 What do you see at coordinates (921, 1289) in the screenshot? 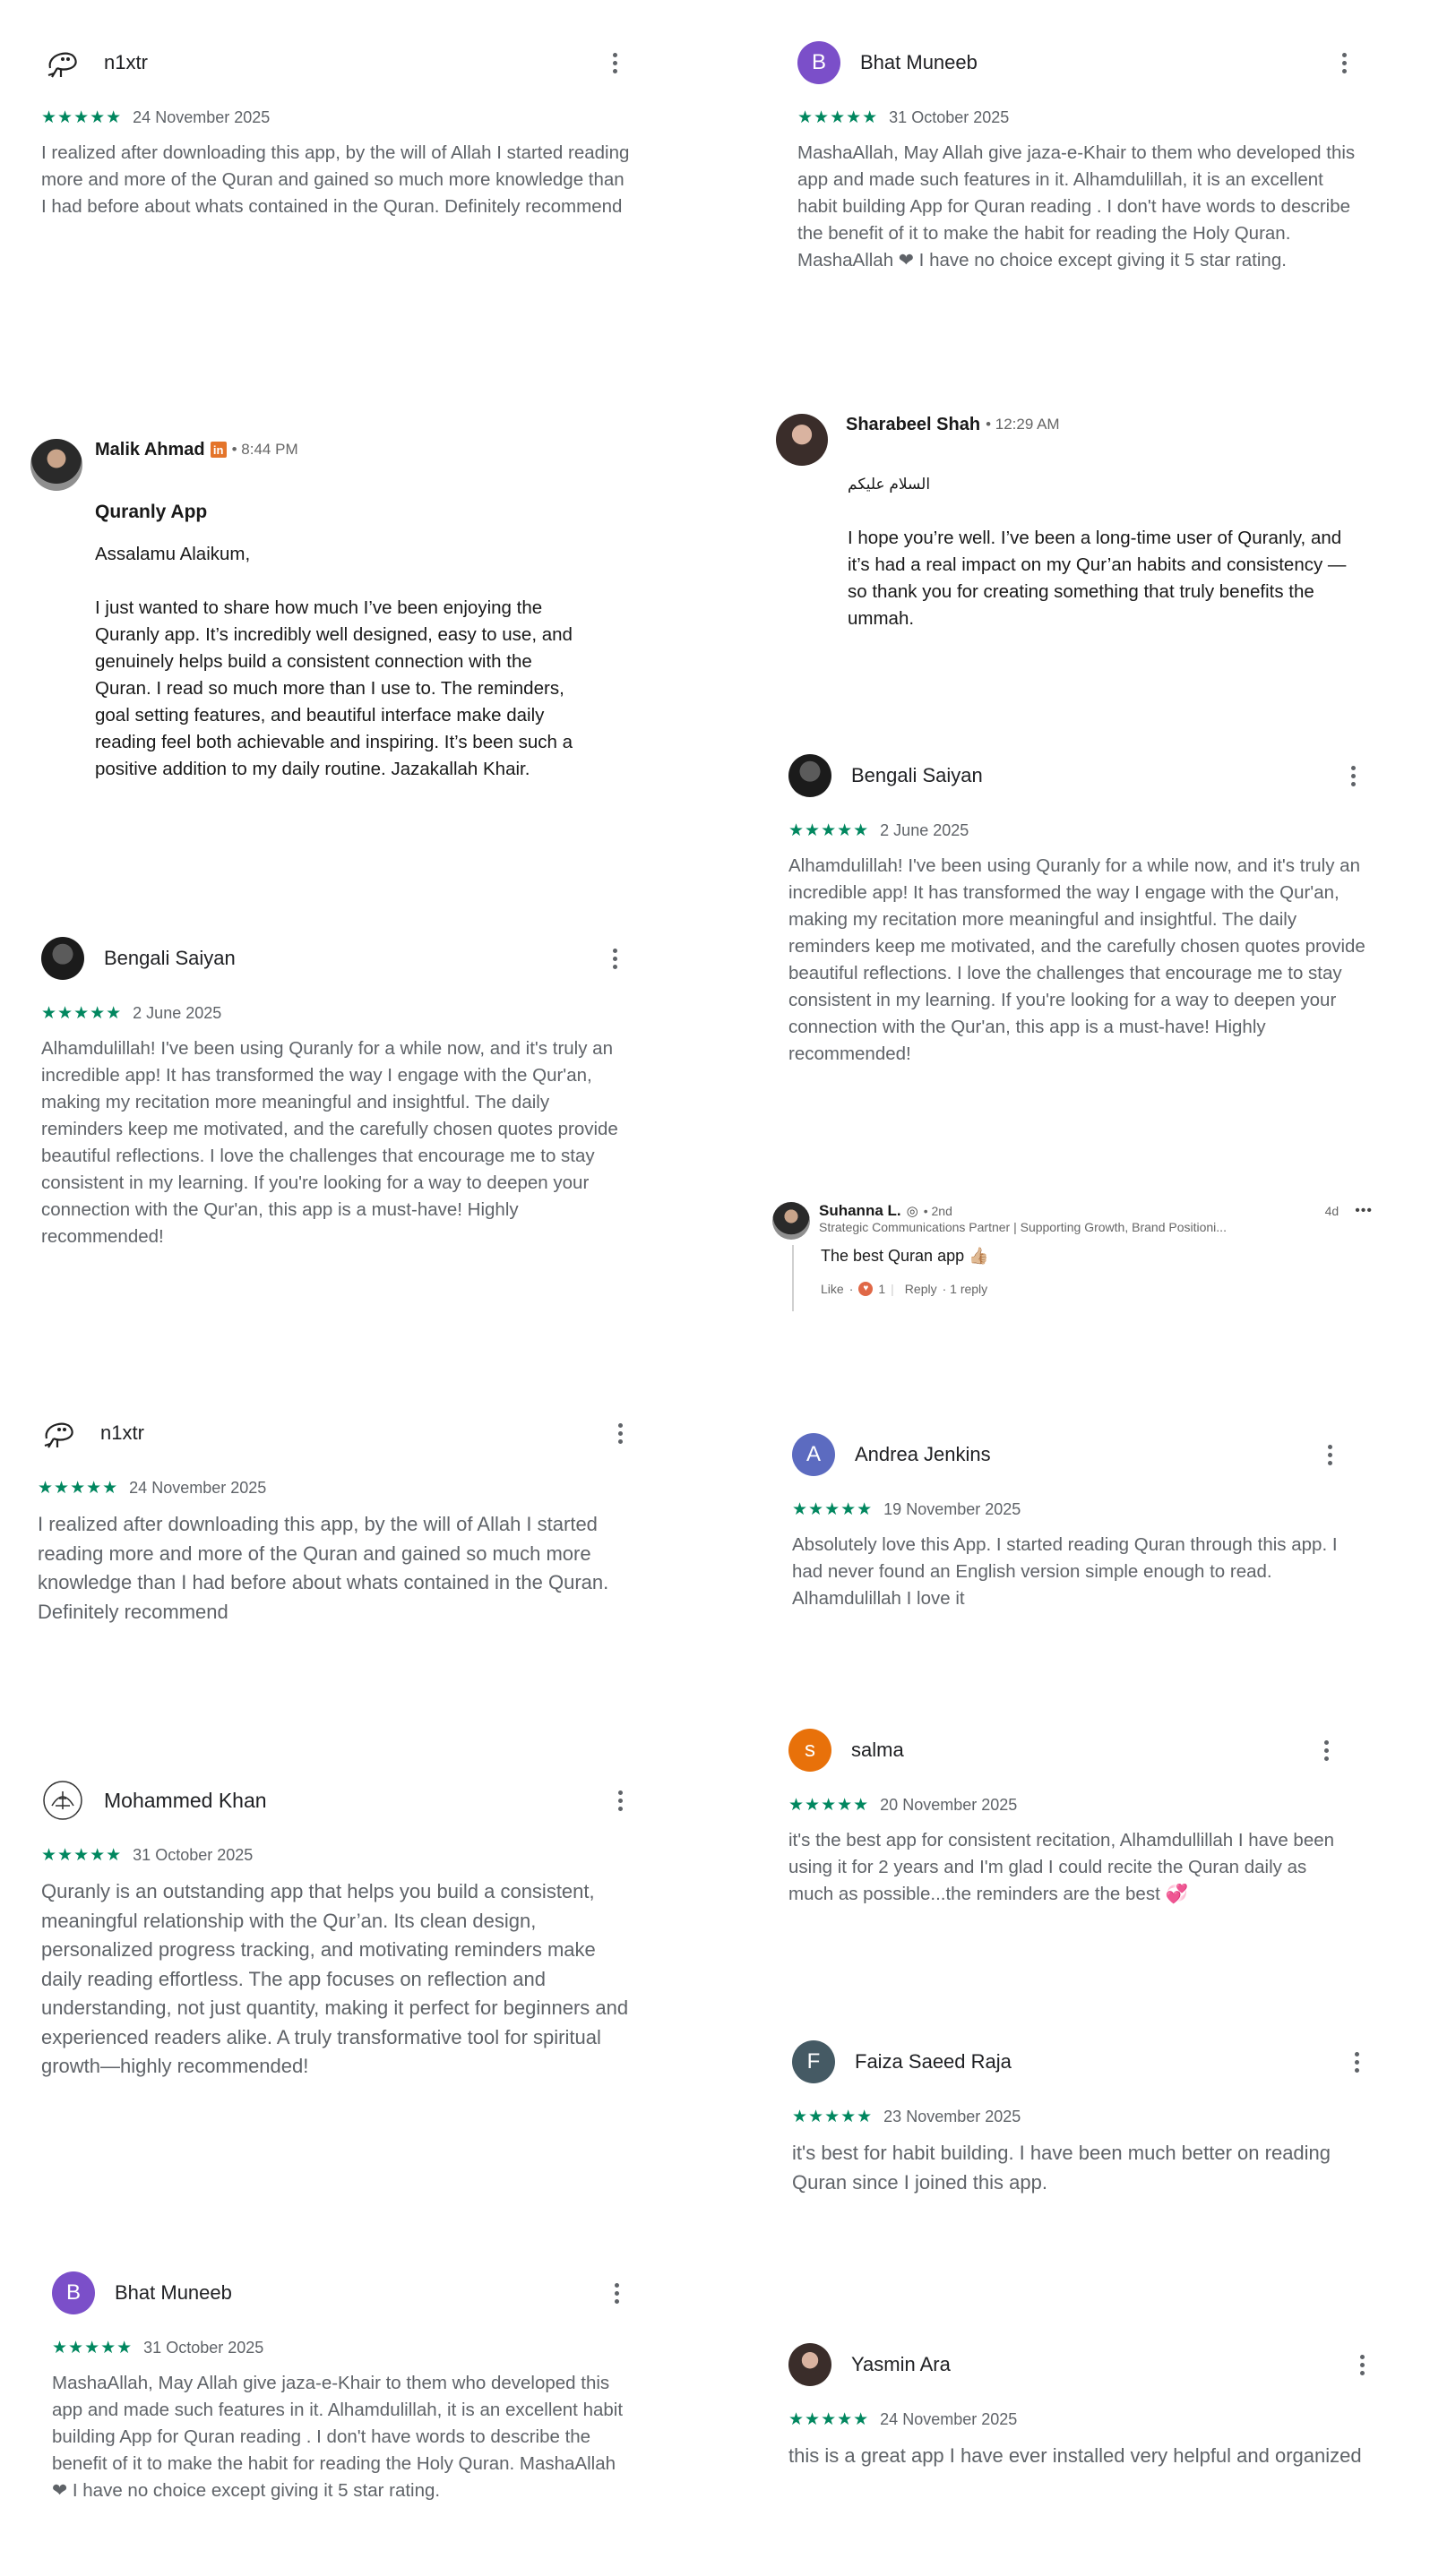
I see `reply-button: Reply` at bounding box center [921, 1289].